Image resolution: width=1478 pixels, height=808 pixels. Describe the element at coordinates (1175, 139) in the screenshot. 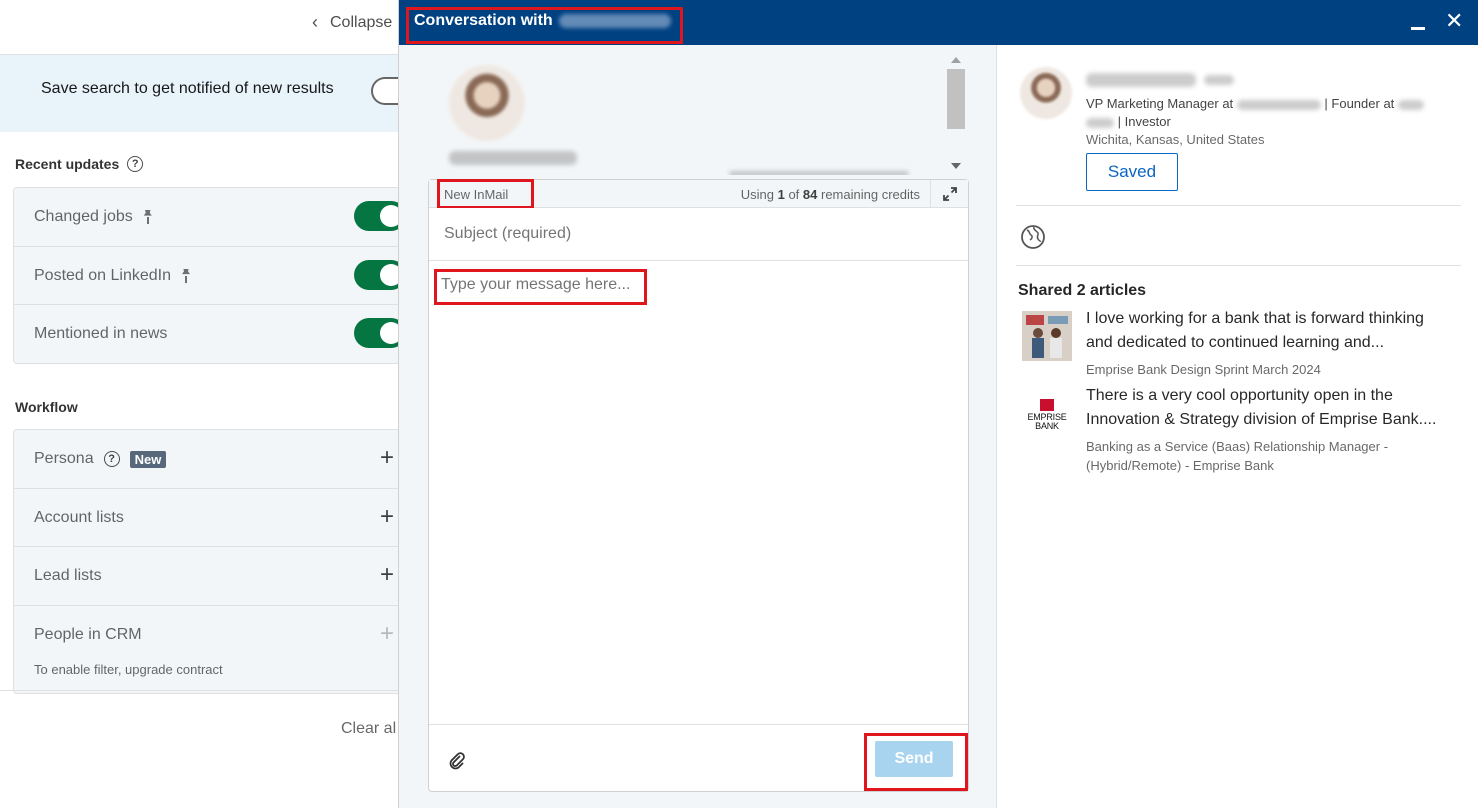

I see `lead-location: Wichita, Kansas, United States` at that location.